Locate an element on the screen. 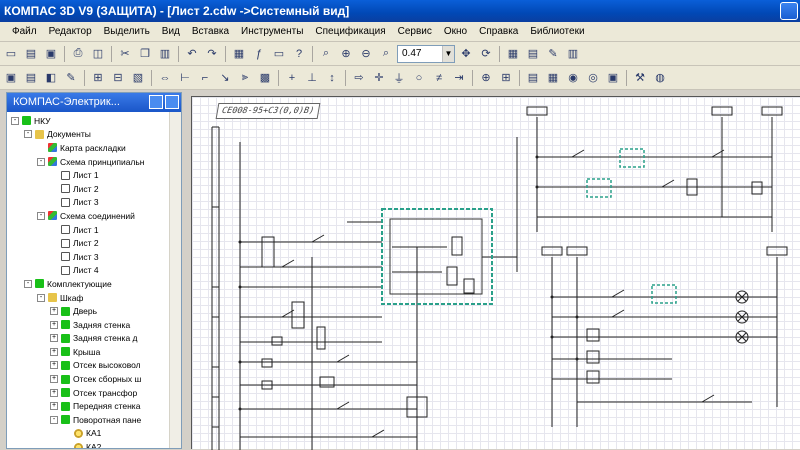 The height and width of the screenshot is (450, 800). tree-item: КА2 is located at coordinates (94, 444).